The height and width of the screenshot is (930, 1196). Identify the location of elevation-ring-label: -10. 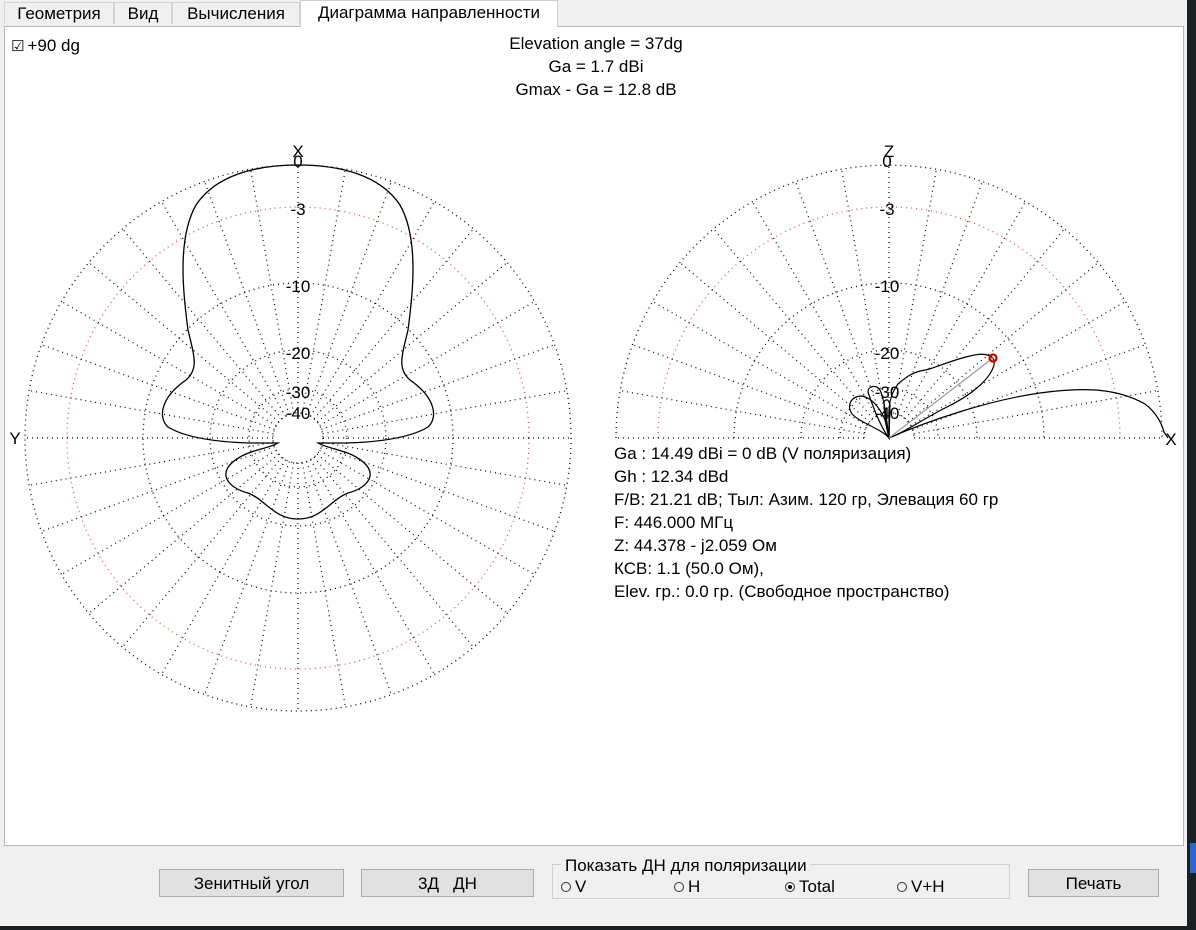
(887, 286).